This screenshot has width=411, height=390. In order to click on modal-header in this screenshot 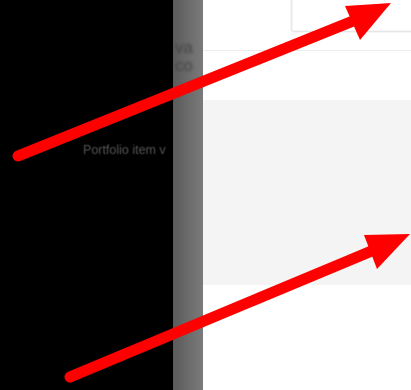, I will do `click(307, 25)`.